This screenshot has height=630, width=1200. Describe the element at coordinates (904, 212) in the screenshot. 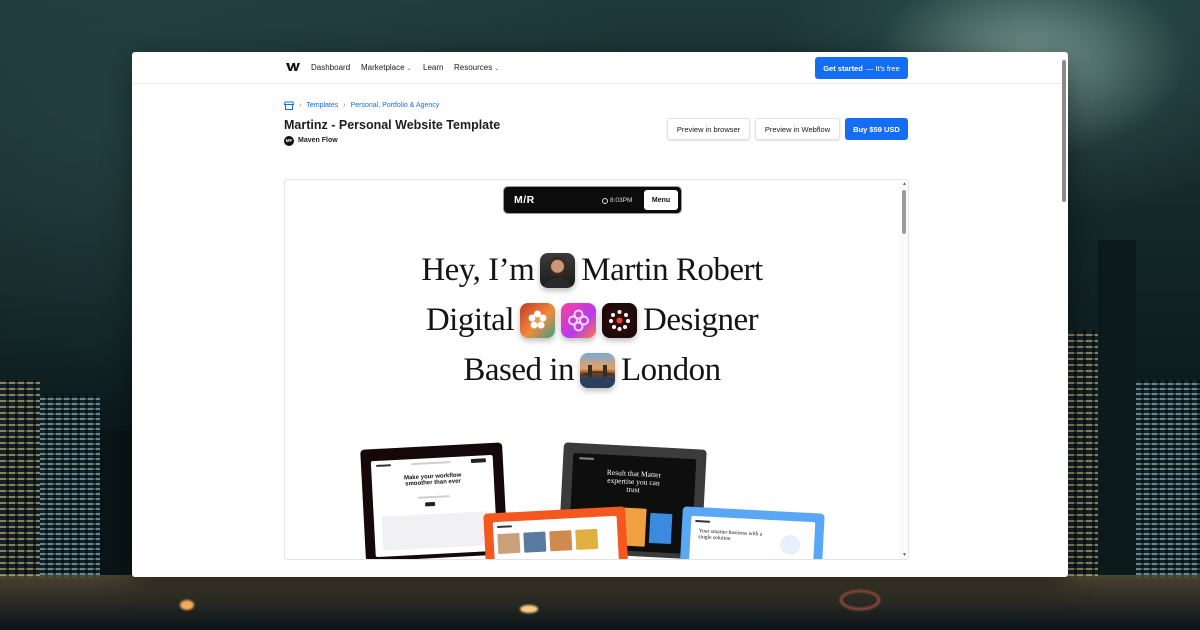

I see `preview-scroll-thumb` at that location.